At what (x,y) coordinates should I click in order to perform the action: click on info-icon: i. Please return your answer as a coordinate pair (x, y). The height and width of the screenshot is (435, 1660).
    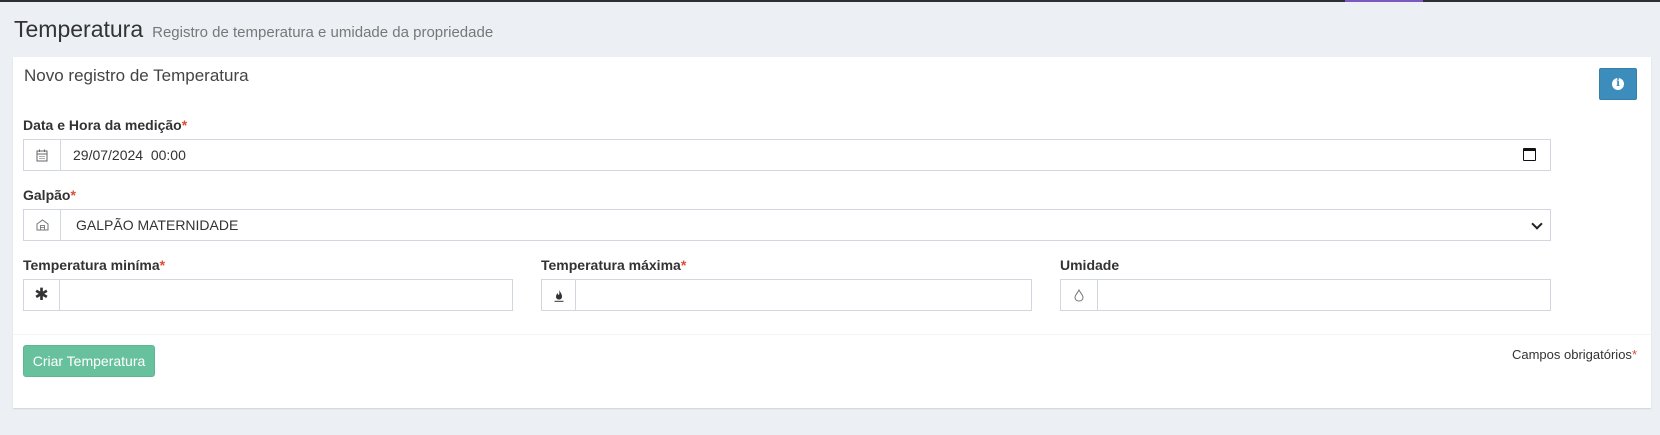
    Looking at the image, I should click on (1618, 84).